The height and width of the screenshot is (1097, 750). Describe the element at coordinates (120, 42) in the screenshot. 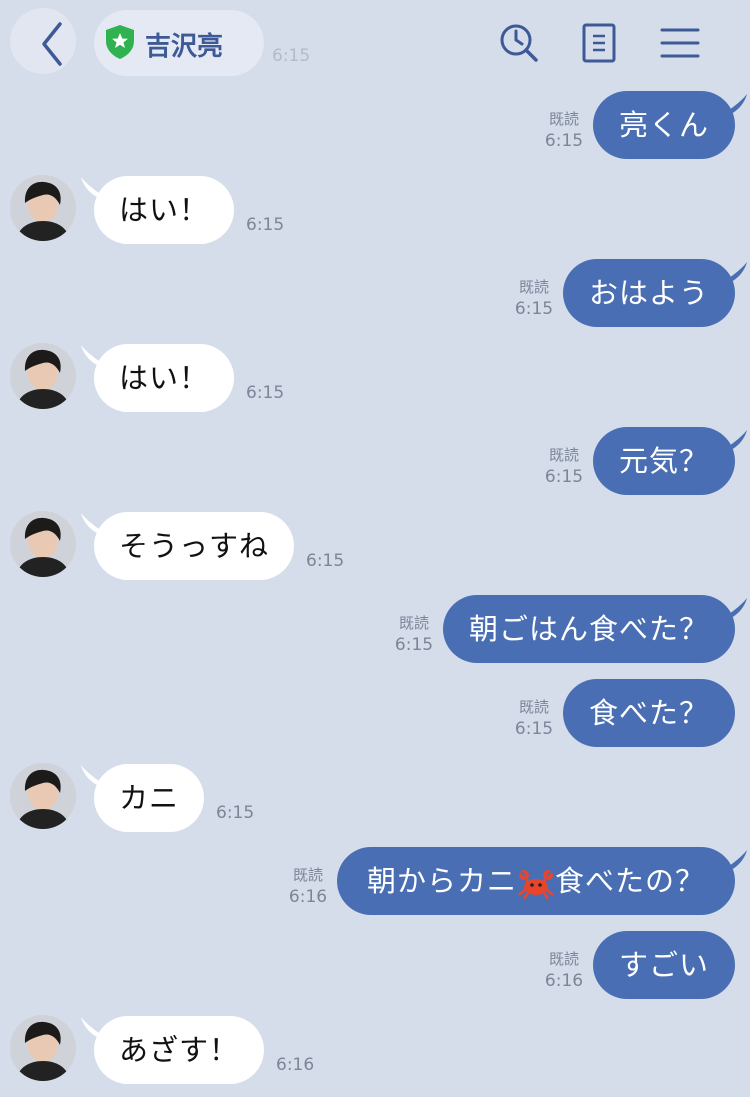

I see `official-shield-icon` at that location.